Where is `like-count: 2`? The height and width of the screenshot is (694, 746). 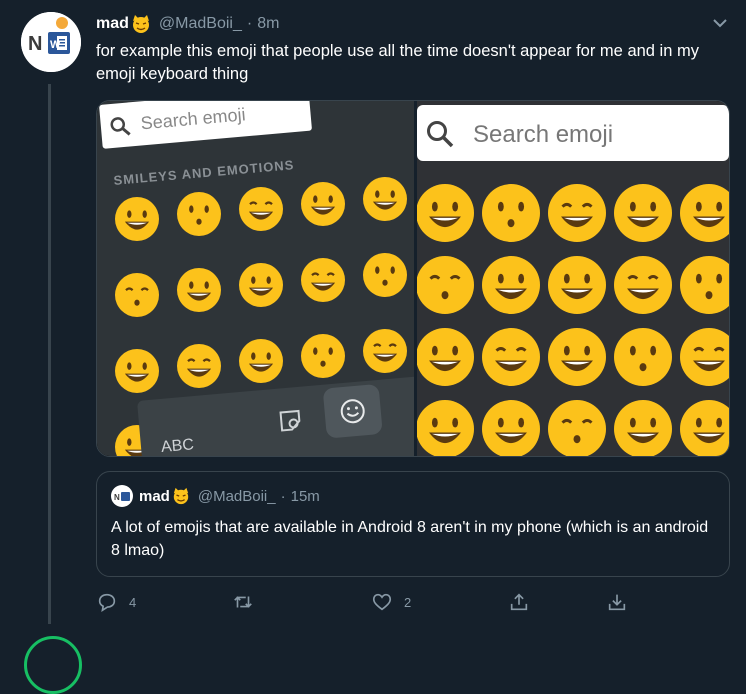 like-count: 2 is located at coordinates (408, 602).